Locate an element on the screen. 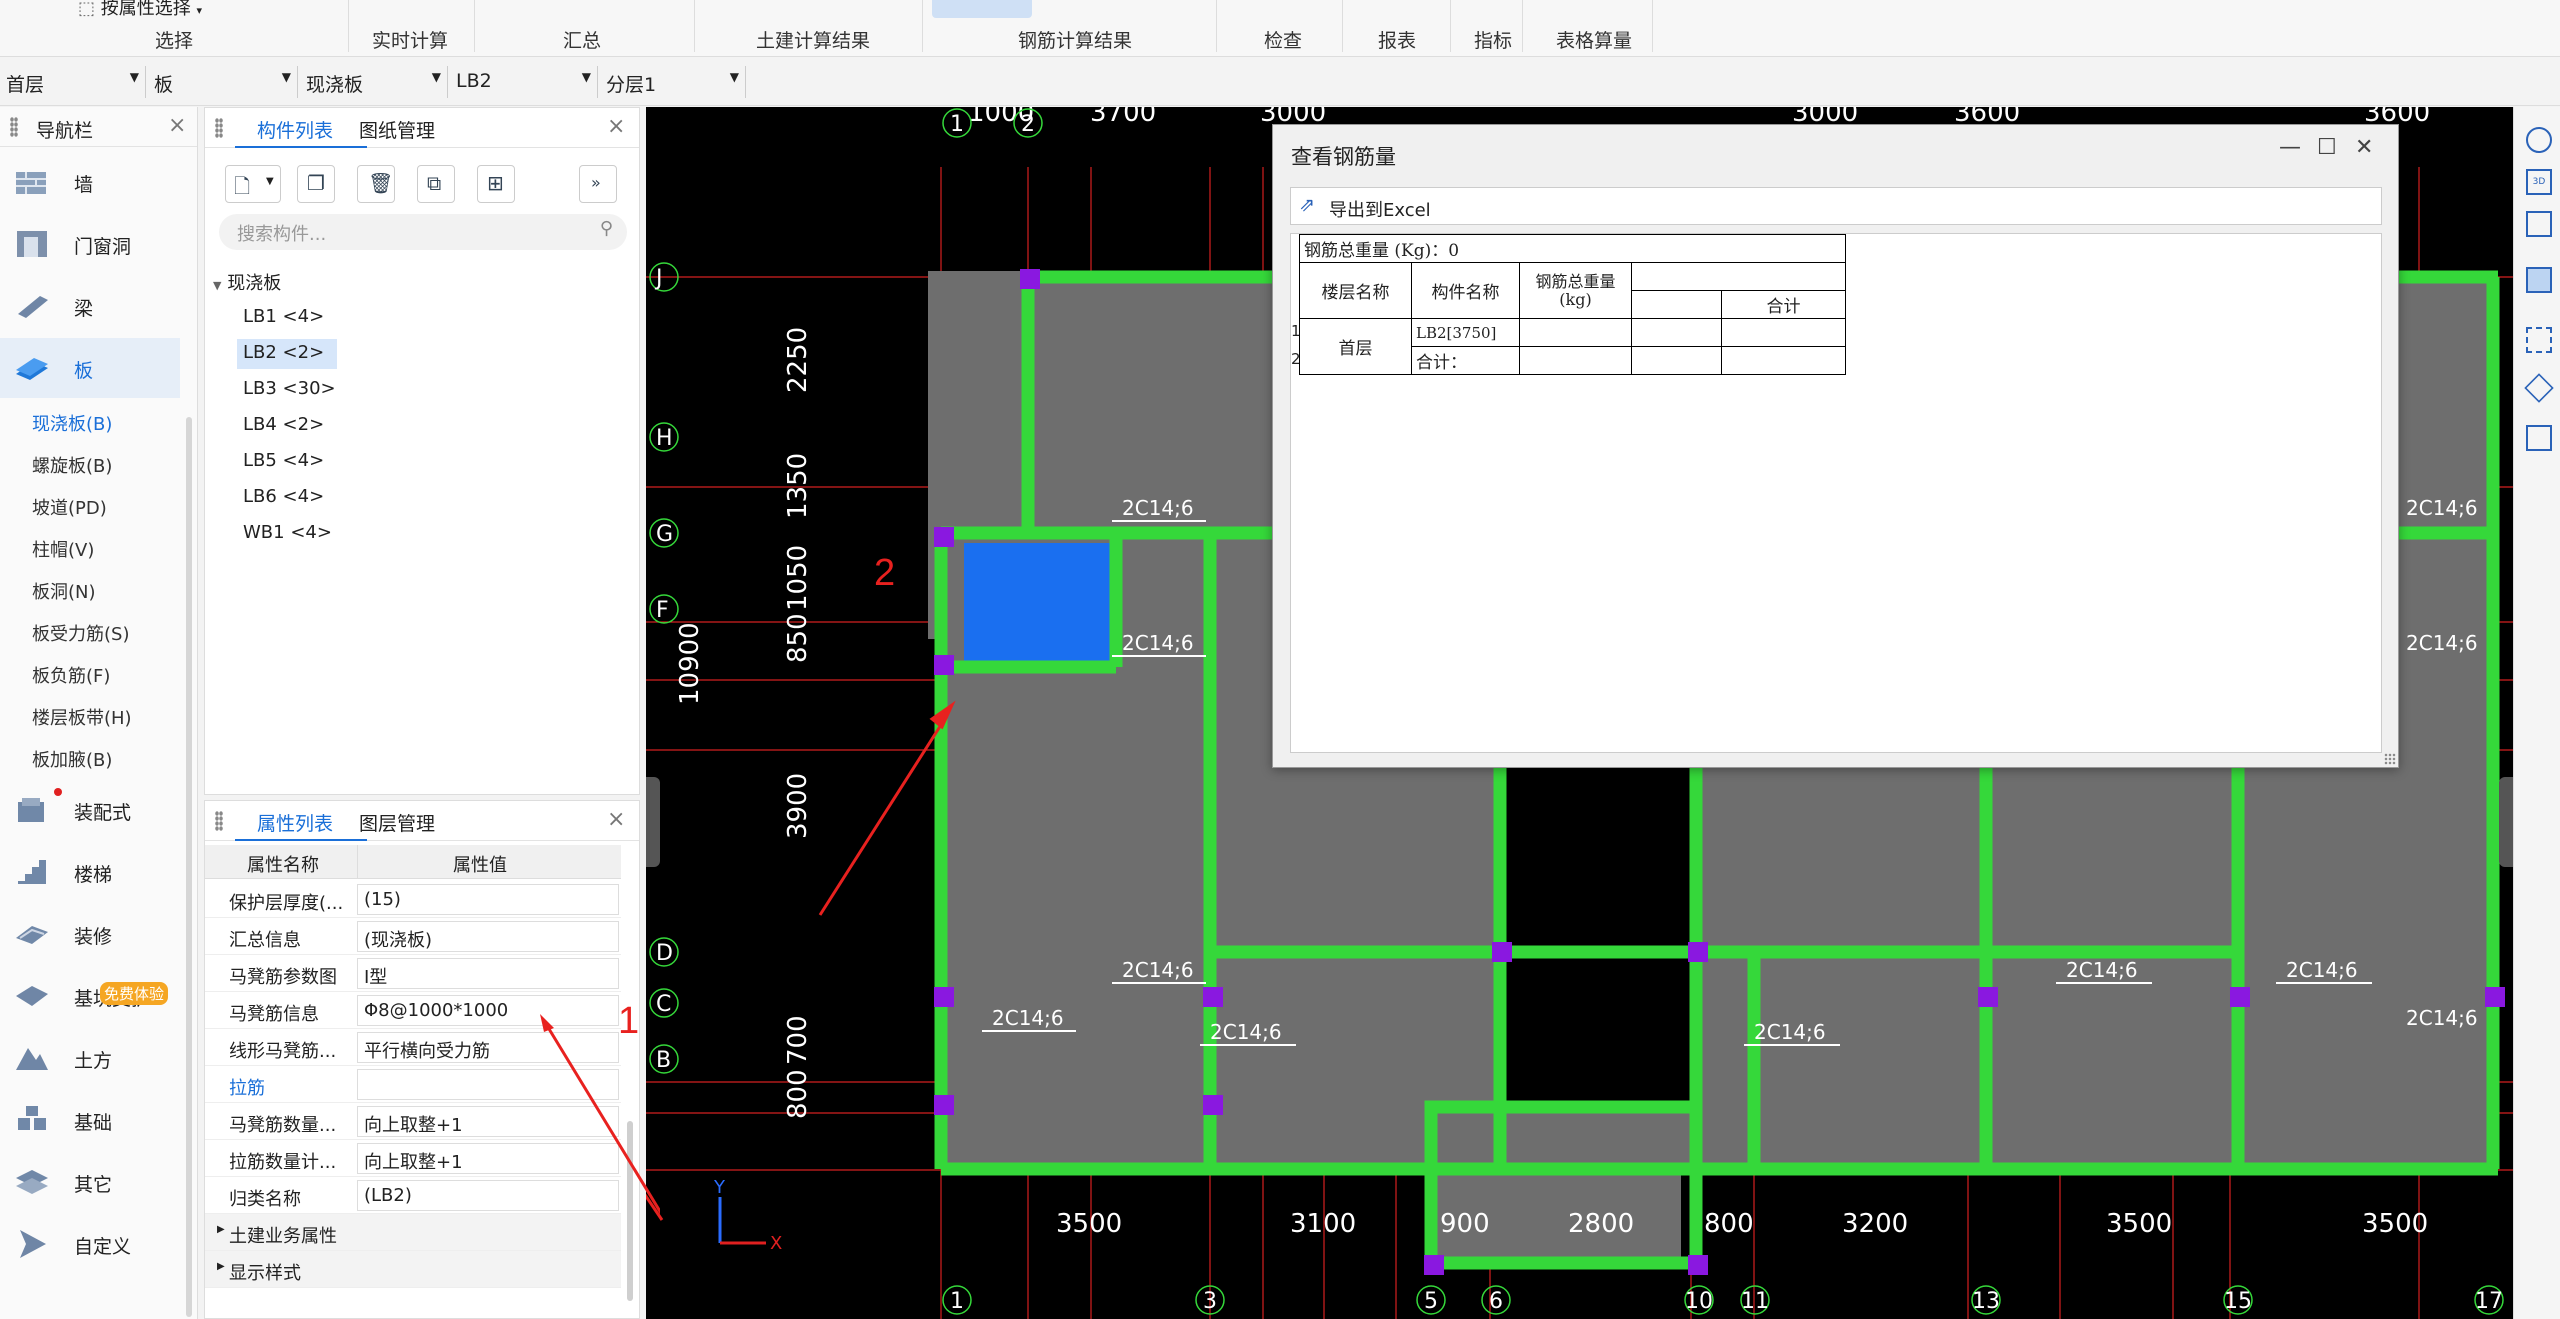 This screenshot has width=2560, height=1319. property-value: (15) is located at coordinates (488, 899).